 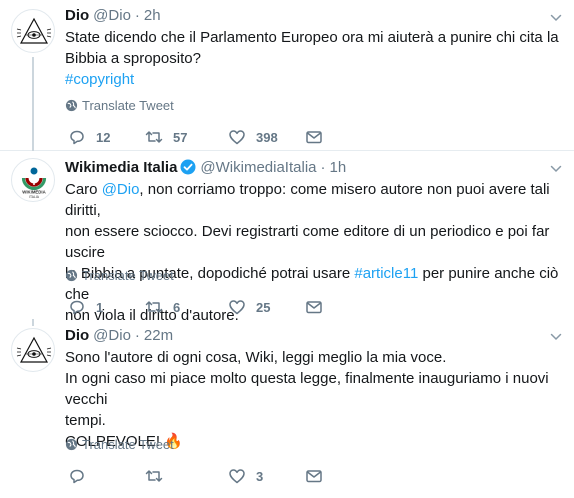 I want to click on retweet-button, so click(x=159, y=476).